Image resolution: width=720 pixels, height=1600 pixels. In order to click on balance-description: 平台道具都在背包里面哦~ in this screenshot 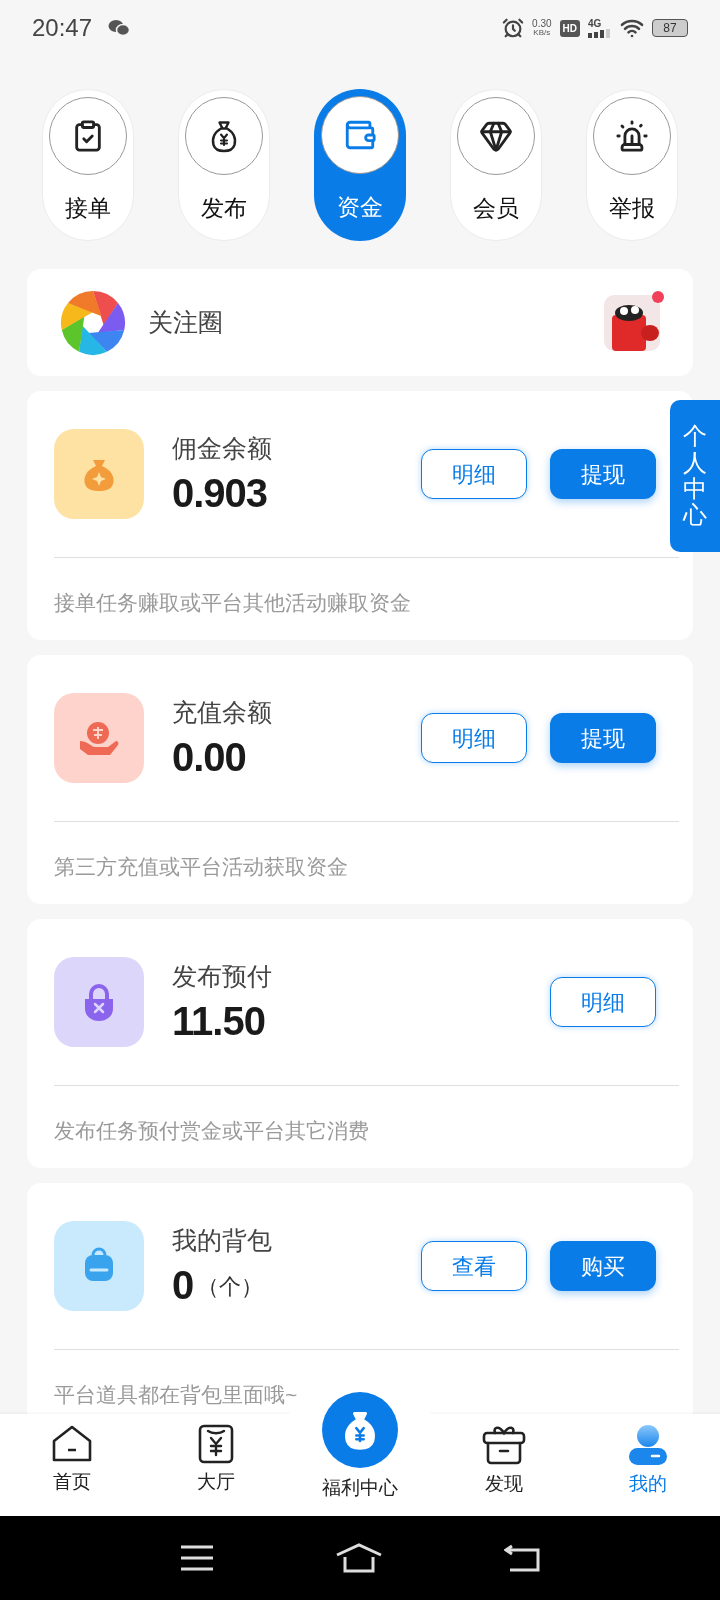, I will do `click(176, 1395)`.